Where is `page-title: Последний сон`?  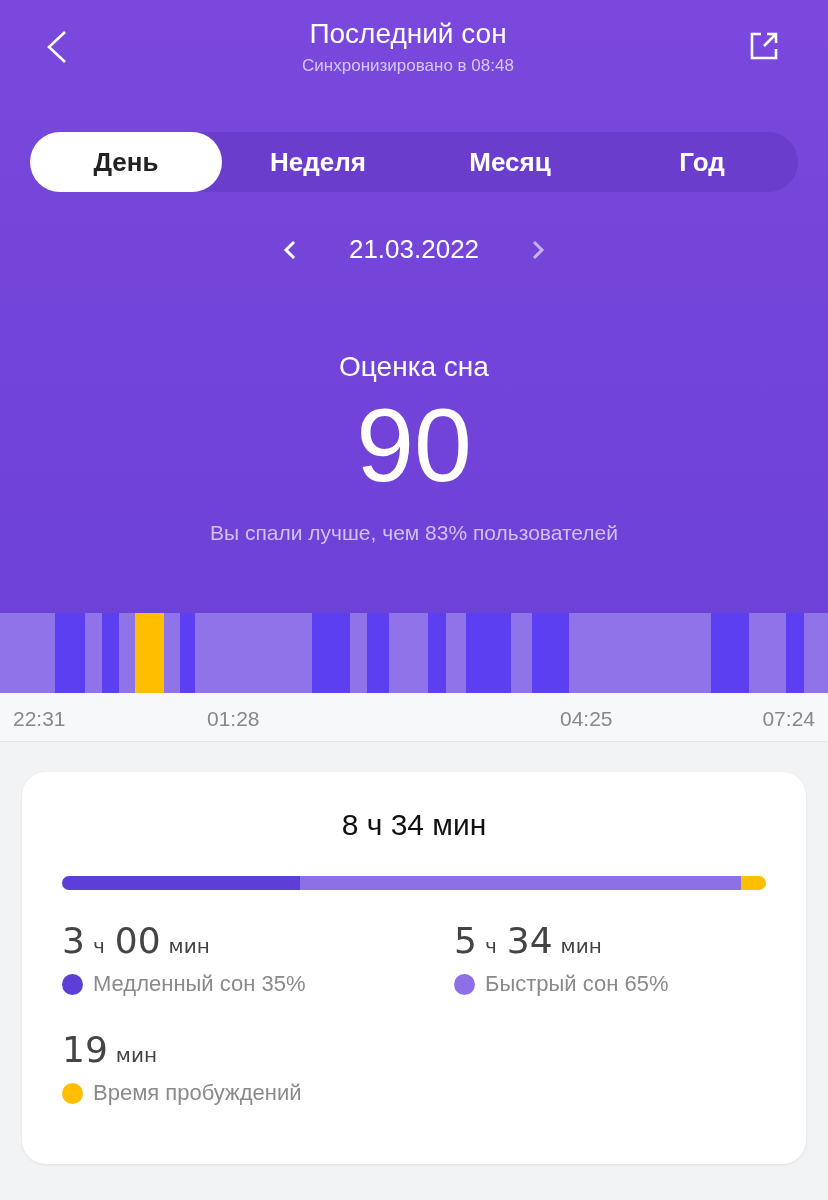
page-title: Последний сон is located at coordinates (408, 34).